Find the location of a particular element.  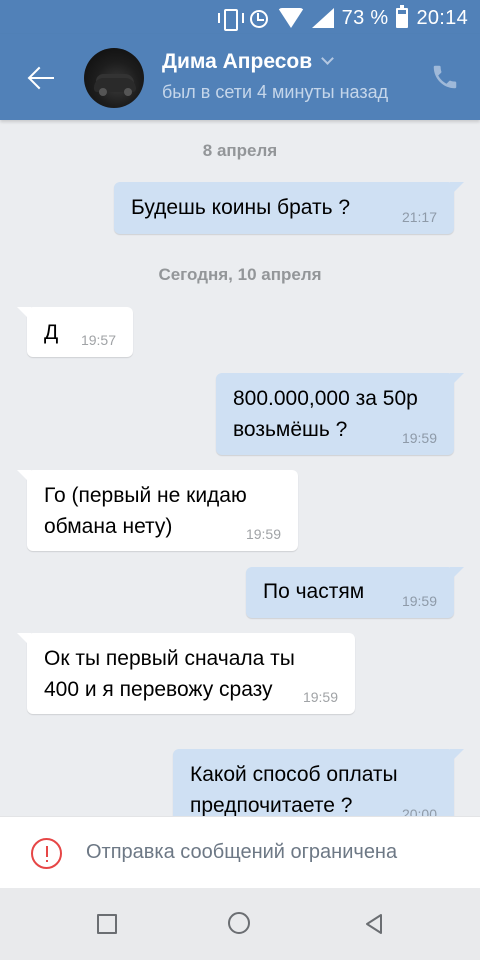

message-outgoing: По частям 19:59 is located at coordinates (355, 592).